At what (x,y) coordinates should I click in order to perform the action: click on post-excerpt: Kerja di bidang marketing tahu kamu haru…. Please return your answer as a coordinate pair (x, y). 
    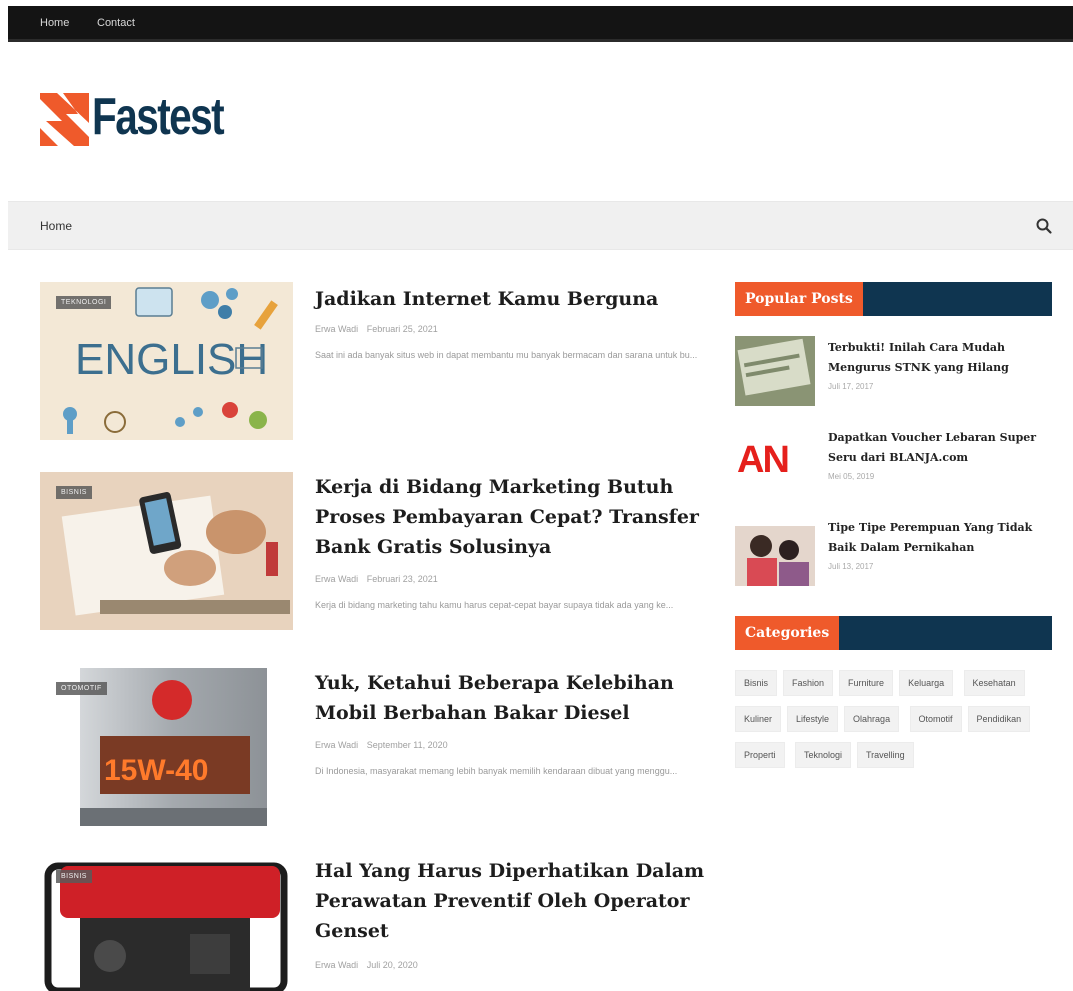
    Looking at the image, I should click on (494, 605).